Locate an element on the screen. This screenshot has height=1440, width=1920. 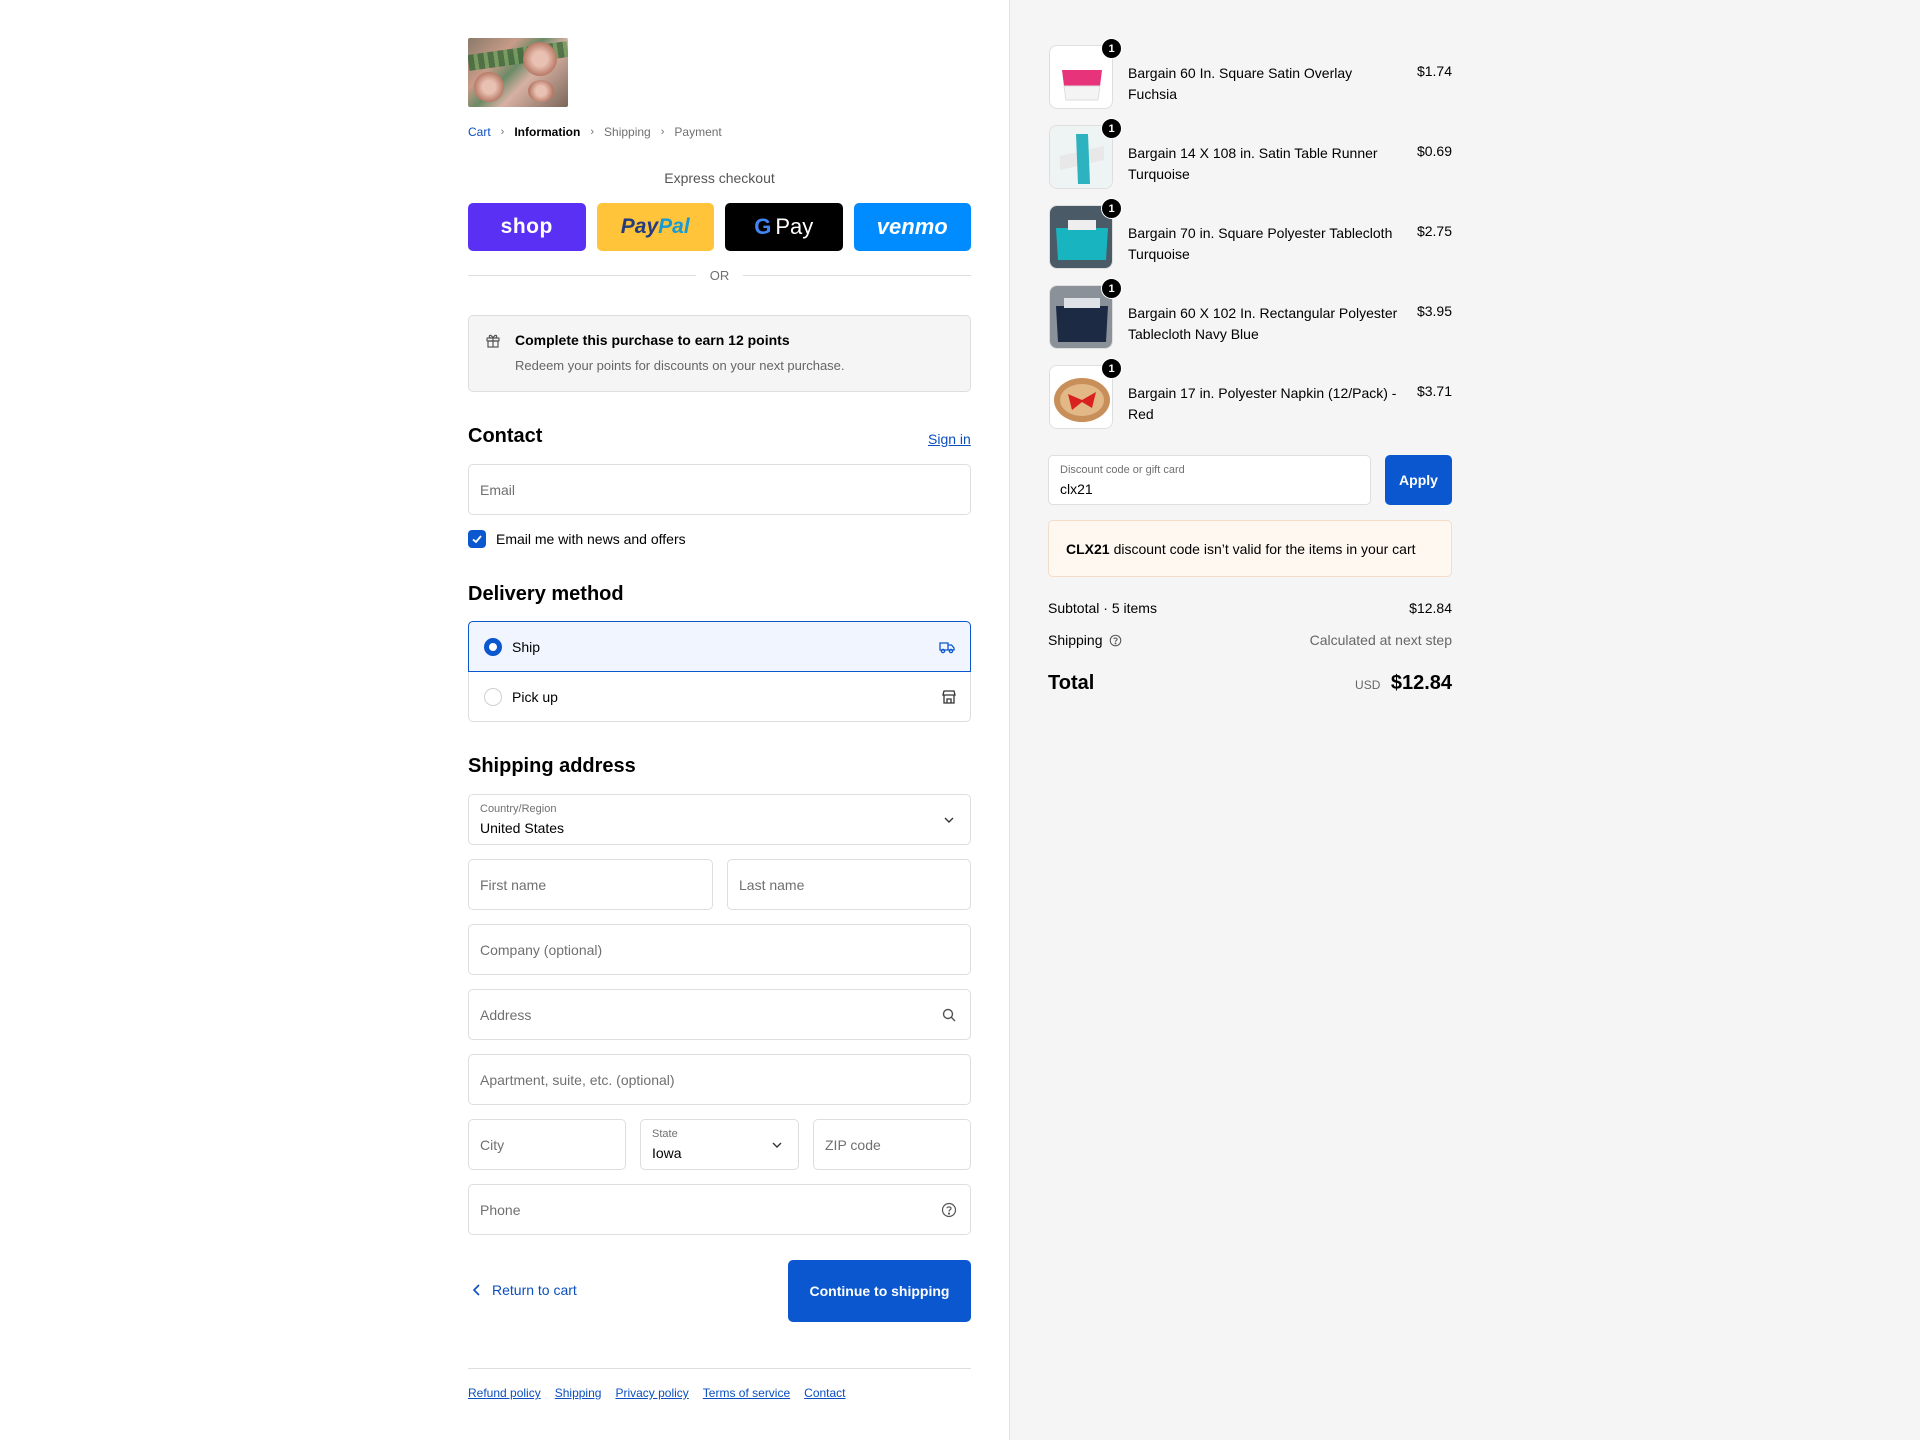
state-value: Iowa is located at coordinates (667, 1153).